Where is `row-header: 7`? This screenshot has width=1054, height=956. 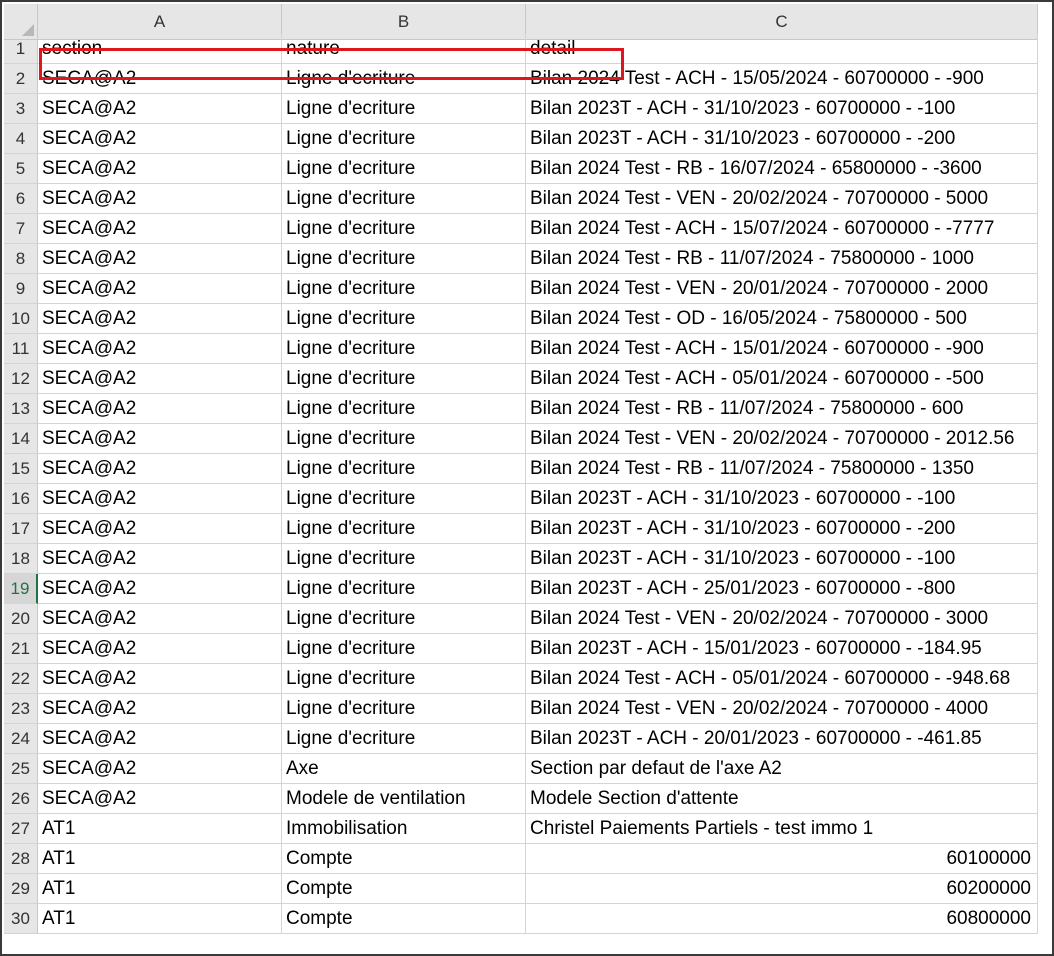
row-header: 7 is located at coordinates (21, 229).